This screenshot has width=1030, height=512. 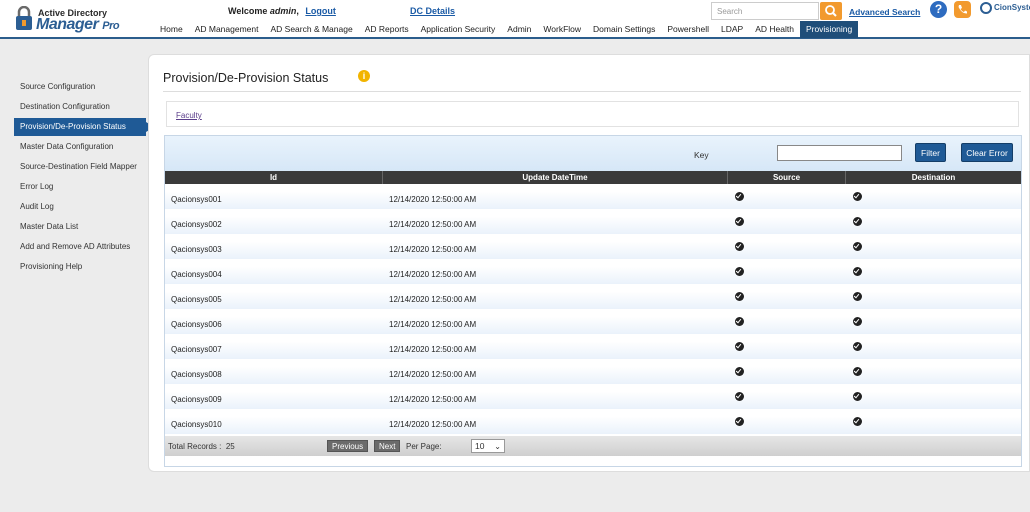 What do you see at coordinates (555, 177) in the screenshot?
I see `column-header-update-datetime: Update DateTime` at bounding box center [555, 177].